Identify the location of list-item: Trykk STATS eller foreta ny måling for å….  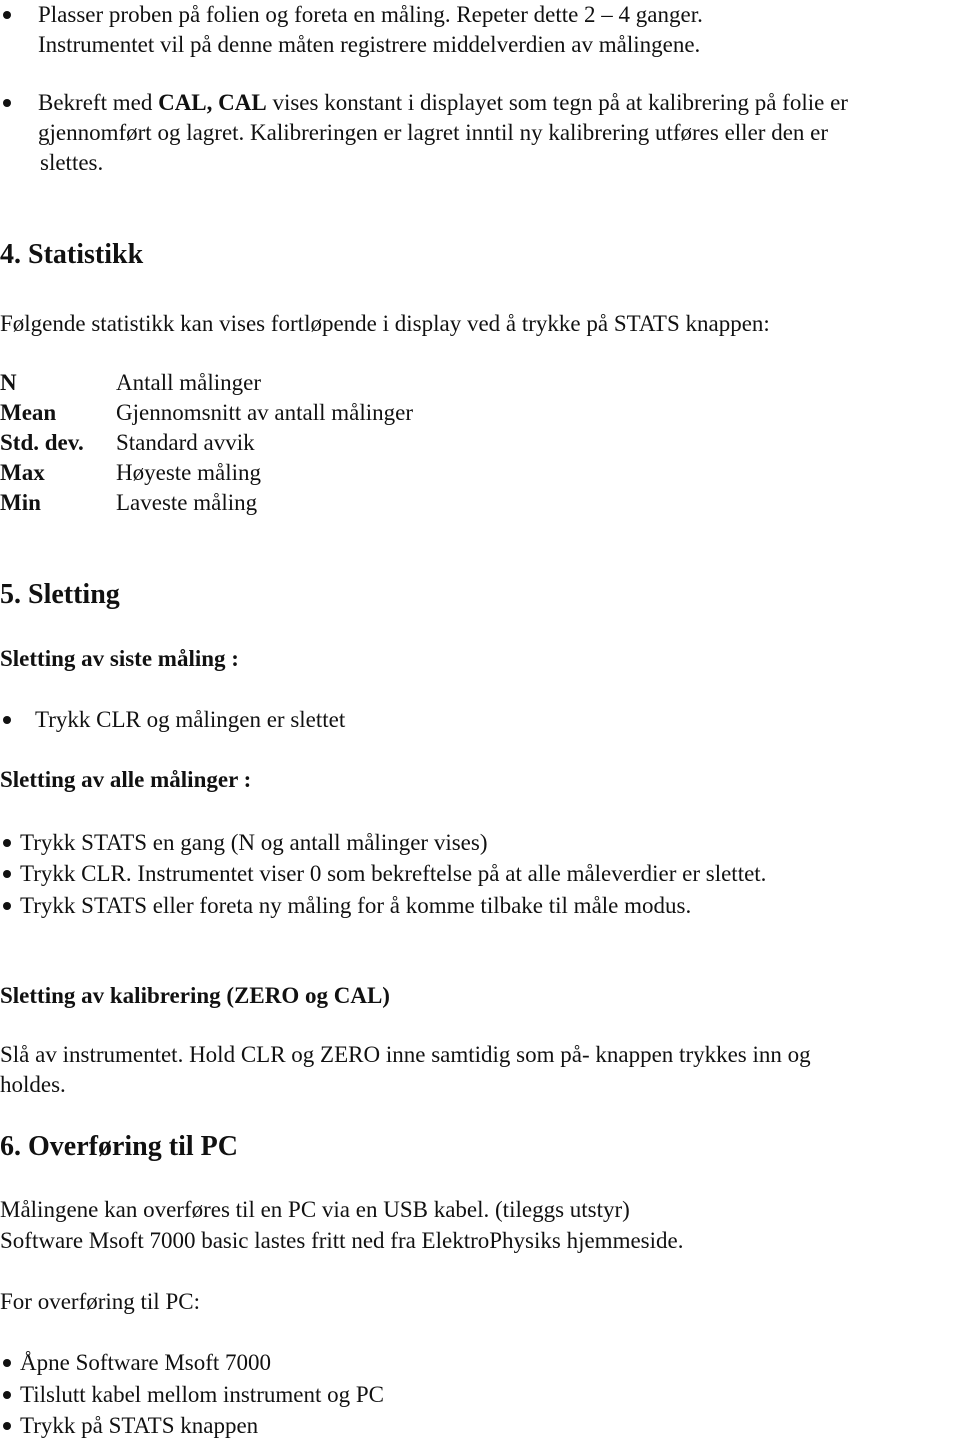
(345, 906).